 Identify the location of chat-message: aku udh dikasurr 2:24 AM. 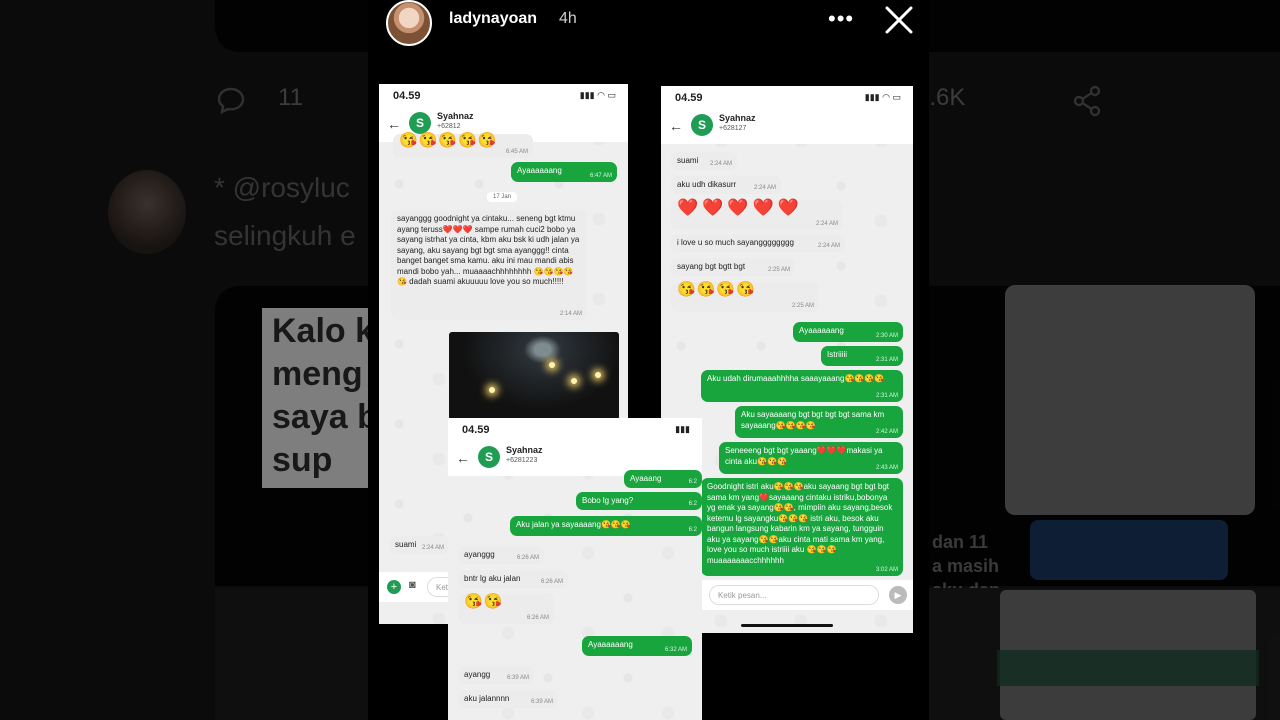
(726, 185).